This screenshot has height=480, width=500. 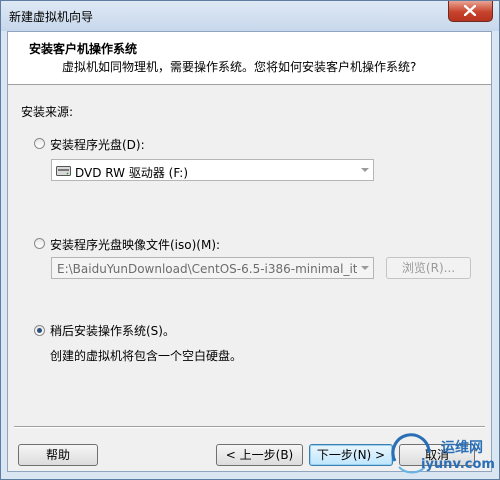 I want to click on wizard-header: 安装客户机操作系统 虚拟机如同物理机，需要操作系统。您将如何安装客户机操作系统?, so click(x=249, y=58).